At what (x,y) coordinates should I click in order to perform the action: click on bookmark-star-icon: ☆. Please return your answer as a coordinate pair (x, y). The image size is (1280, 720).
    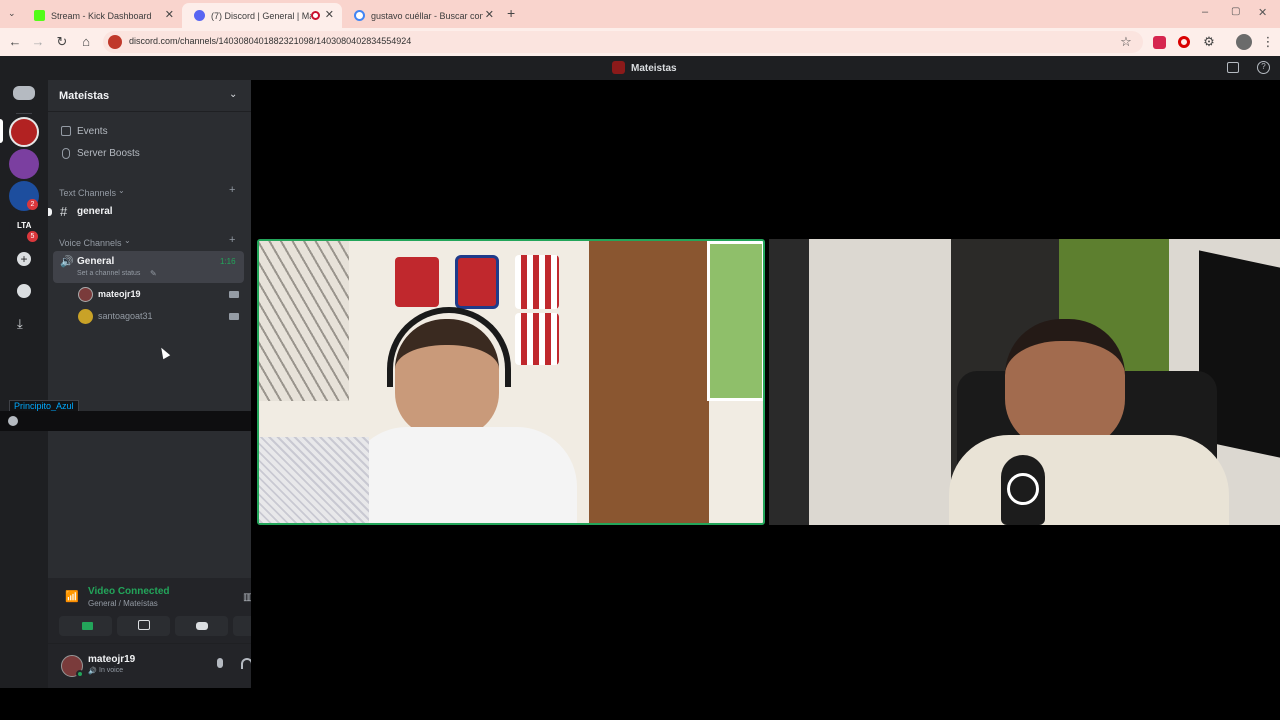
    Looking at the image, I should click on (1126, 42).